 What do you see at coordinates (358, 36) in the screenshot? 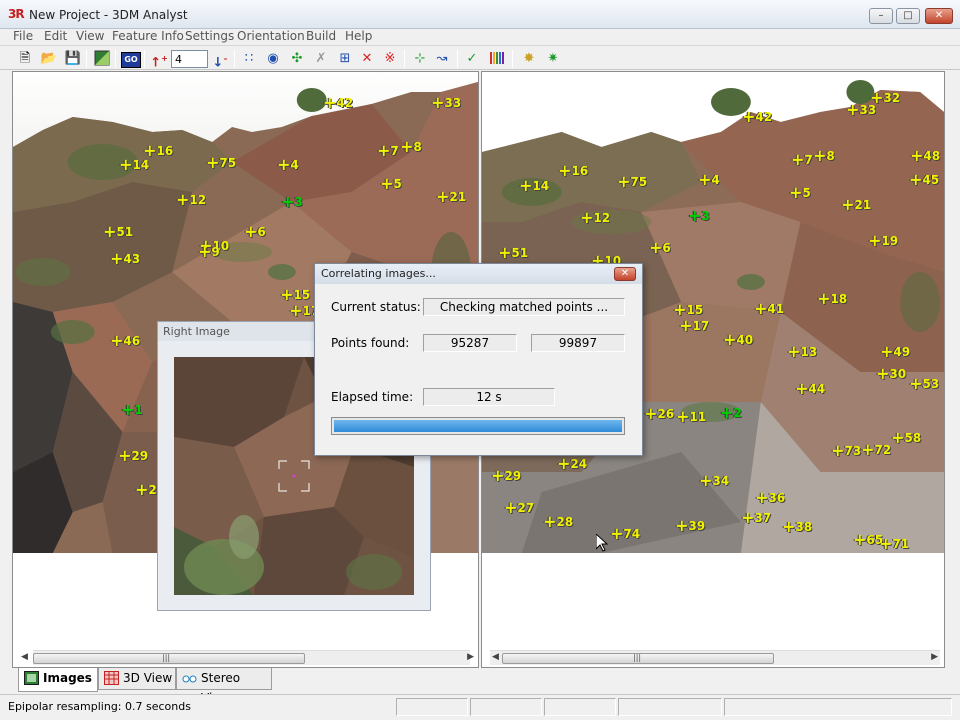
I see `menu-help: Help` at bounding box center [358, 36].